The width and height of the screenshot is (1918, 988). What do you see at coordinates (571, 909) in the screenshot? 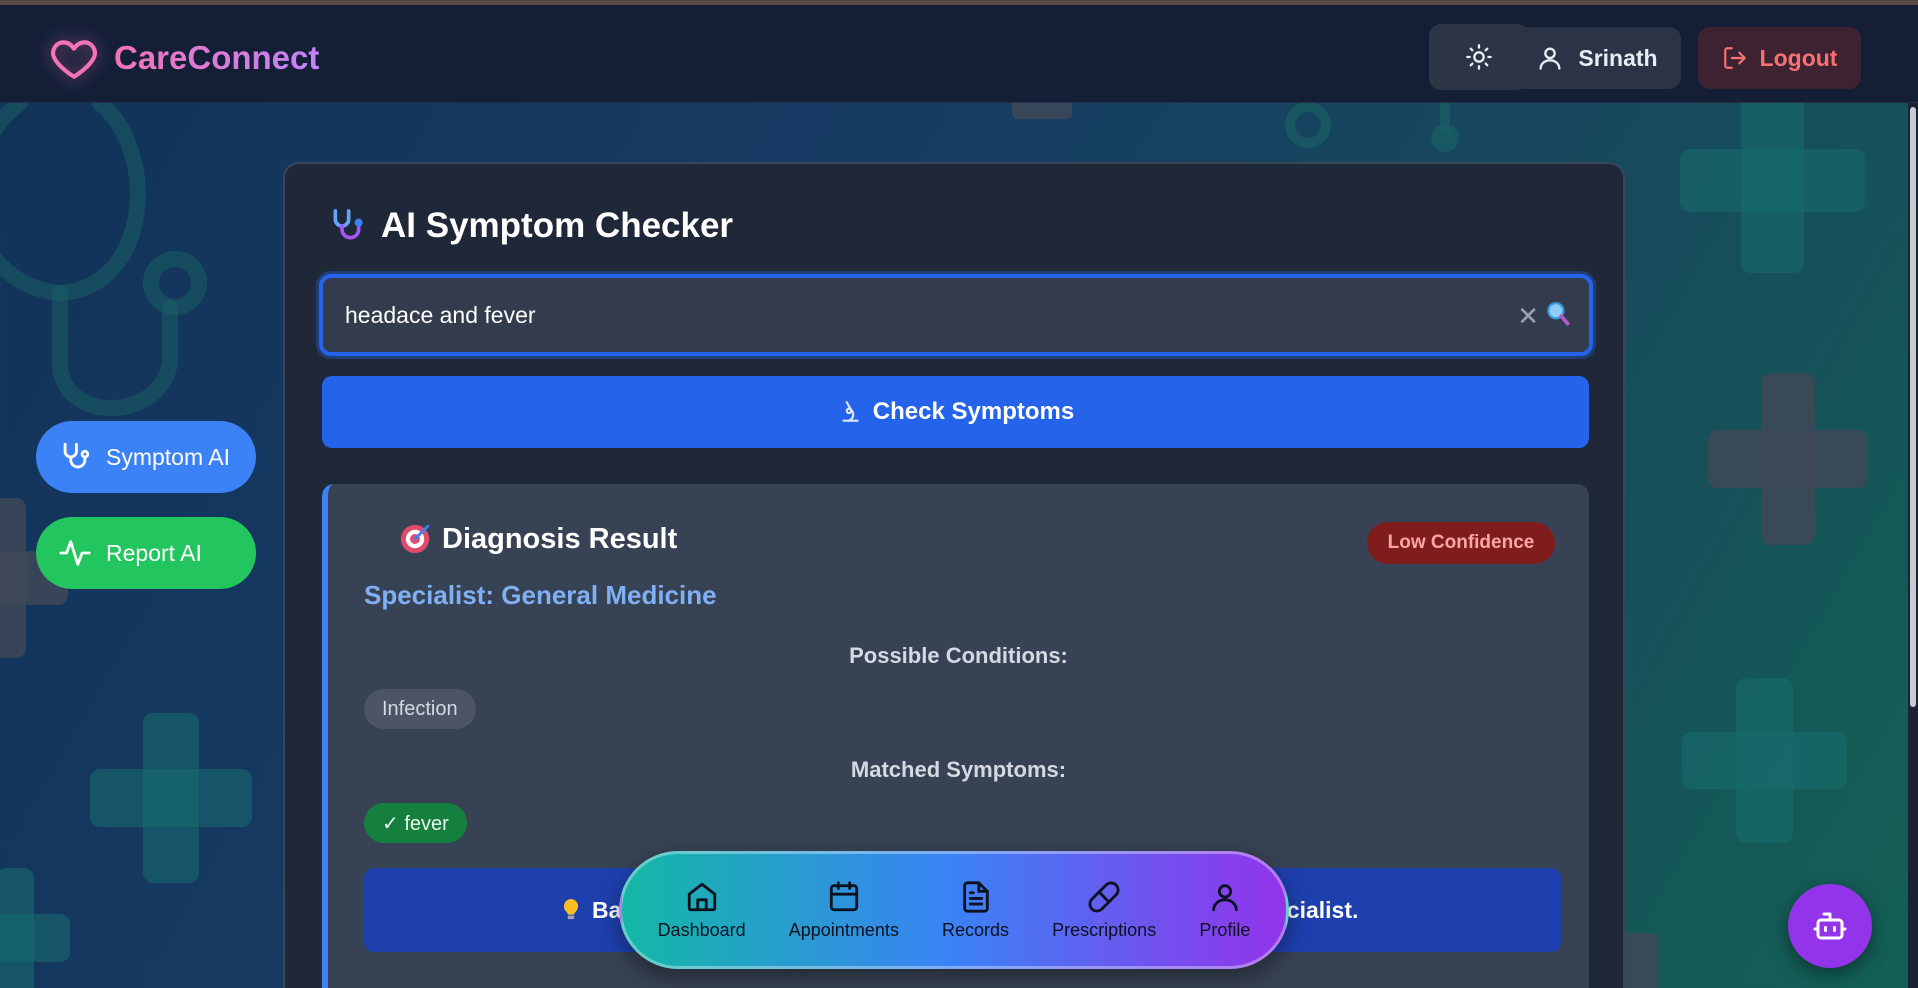
I see `lightbulb-icon` at bounding box center [571, 909].